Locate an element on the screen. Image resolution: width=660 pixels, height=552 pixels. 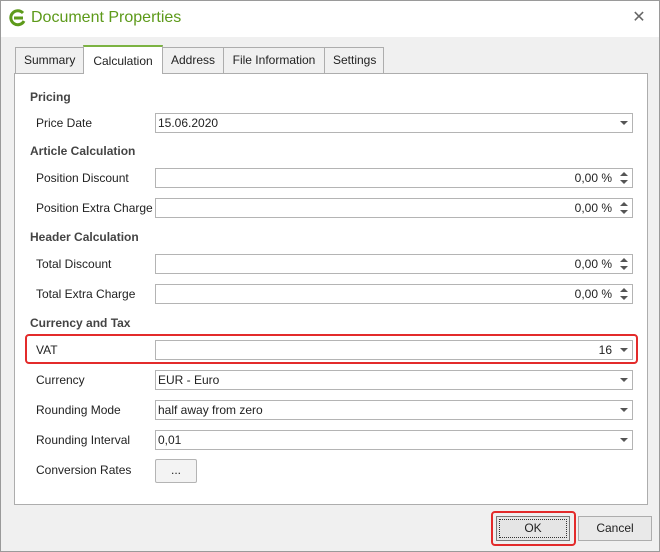
position-discount-label: Position Discount is located at coordinates (82, 178).